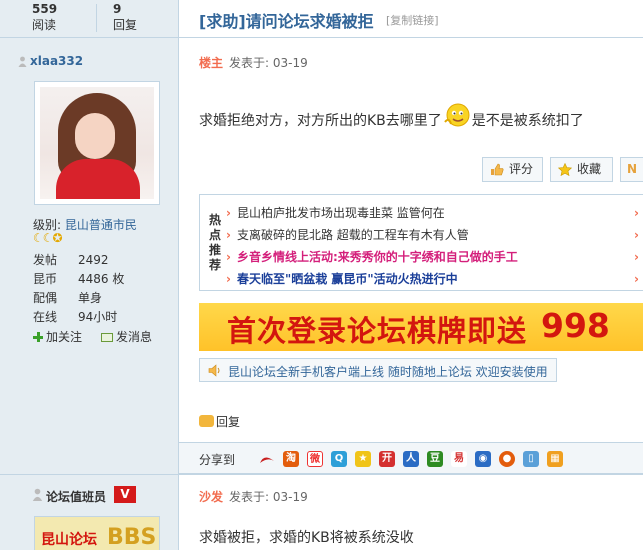 Image resolution: width=643 pixels, height=550 pixels. I want to click on favorite-button: 收藏, so click(581, 169).